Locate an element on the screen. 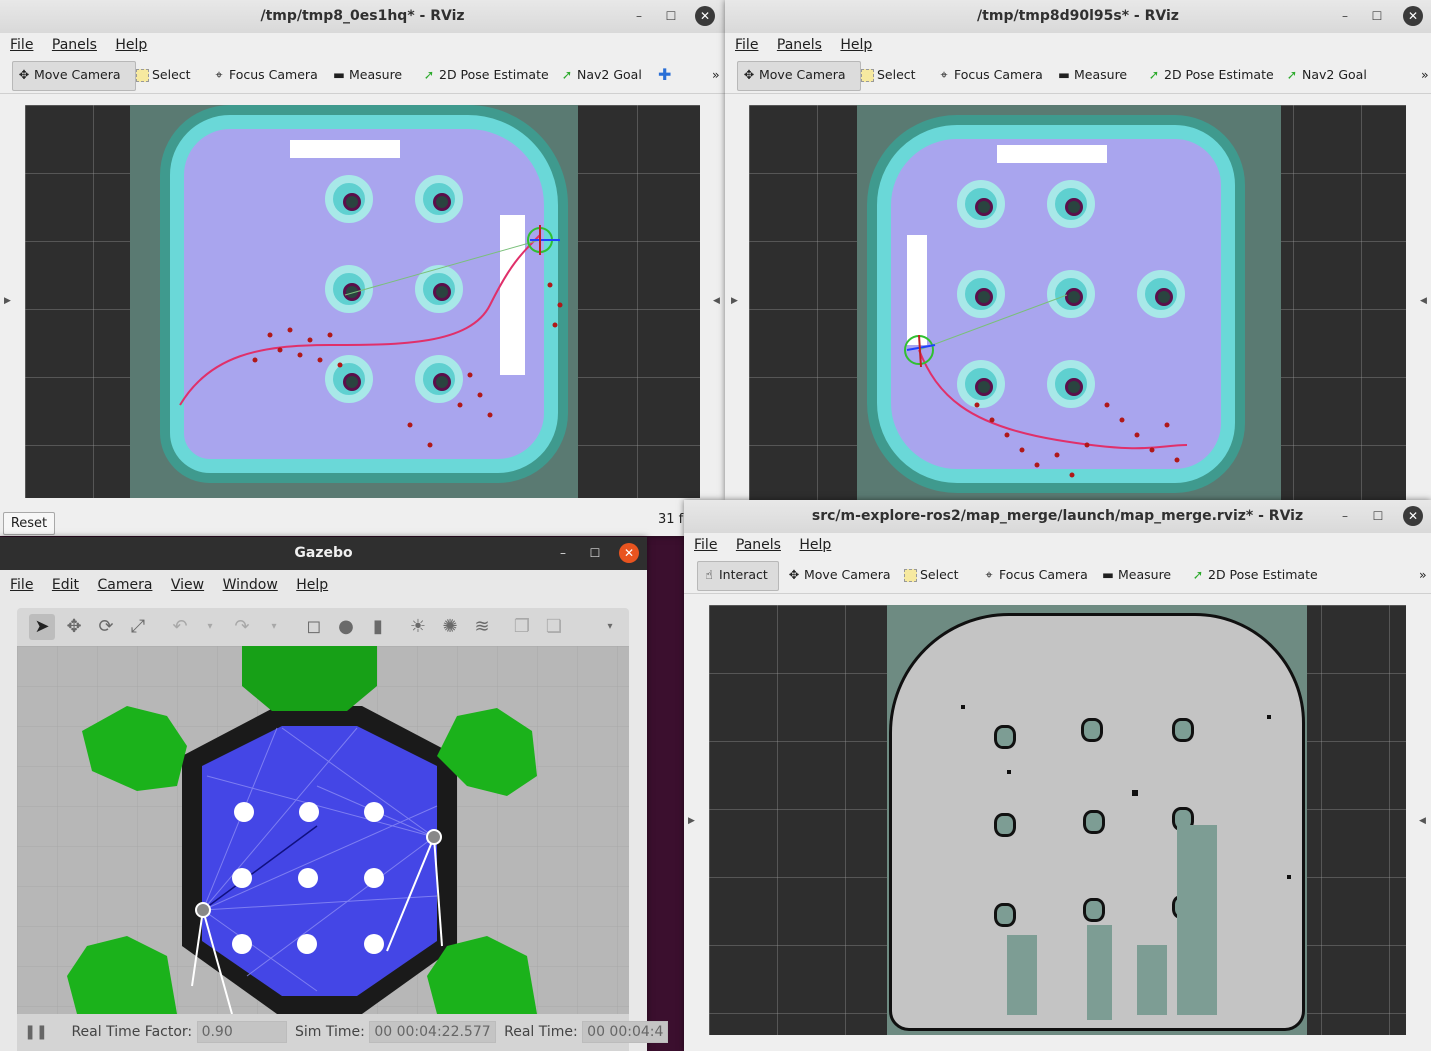  paste-icon: ❏ is located at coordinates (554, 627).